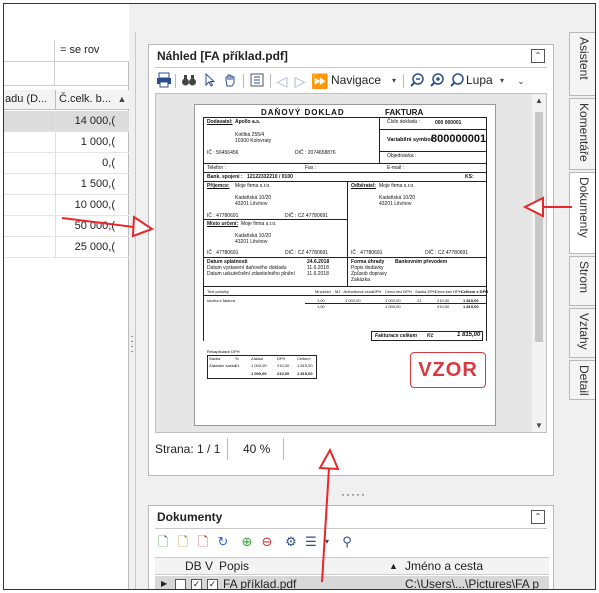 The height and width of the screenshot is (593, 599). What do you see at coordinates (218, 291) in the screenshot?
I see `items-col-text: Text položky` at bounding box center [218, 291].